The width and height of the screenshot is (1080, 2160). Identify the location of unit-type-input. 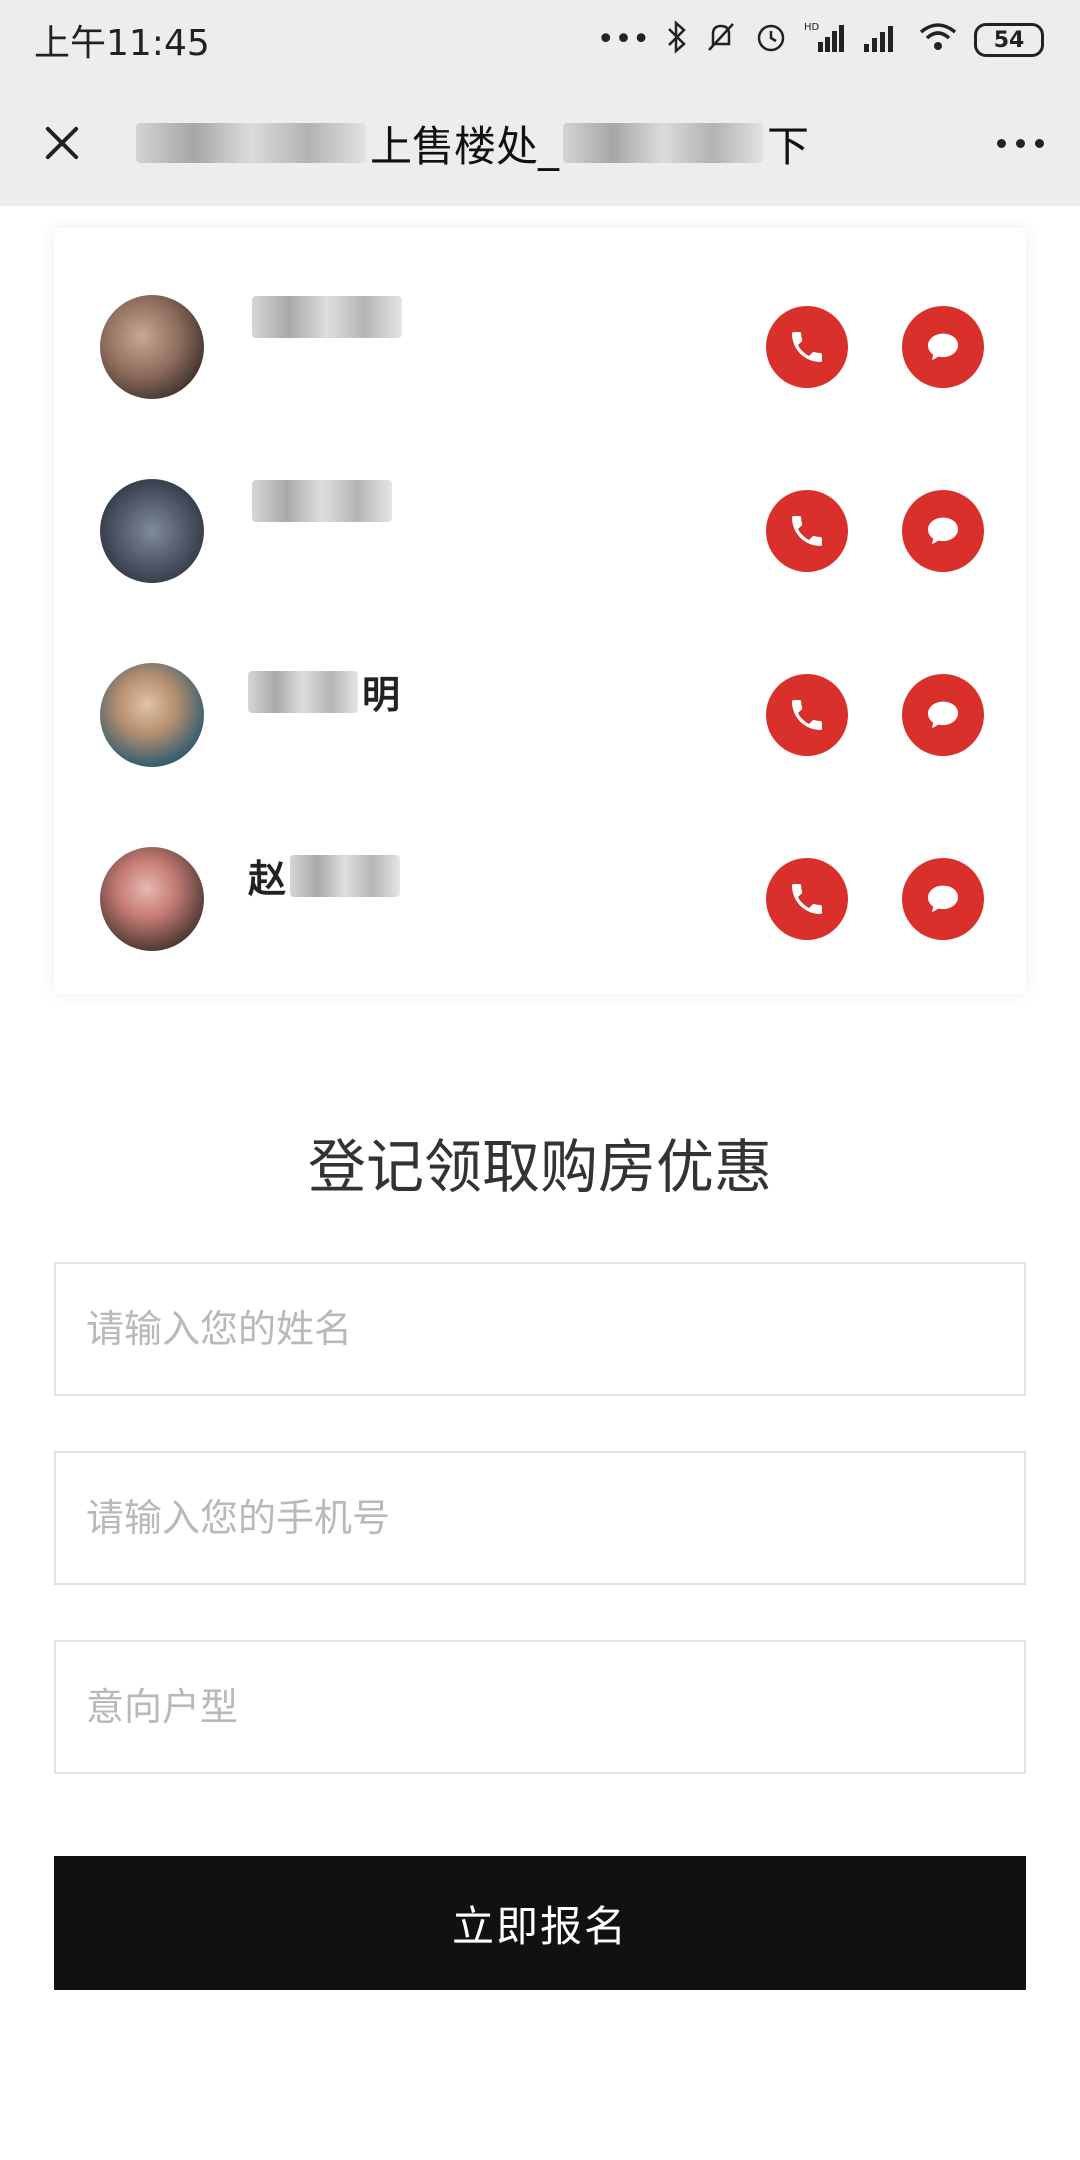
(540, 1707).